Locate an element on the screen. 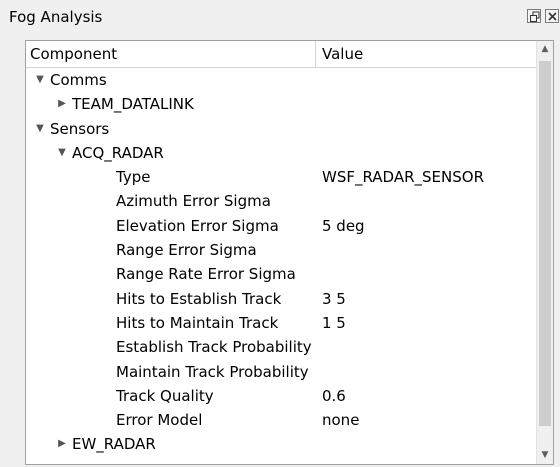  tree-header: Component Value is located at coordinates (281, 54).